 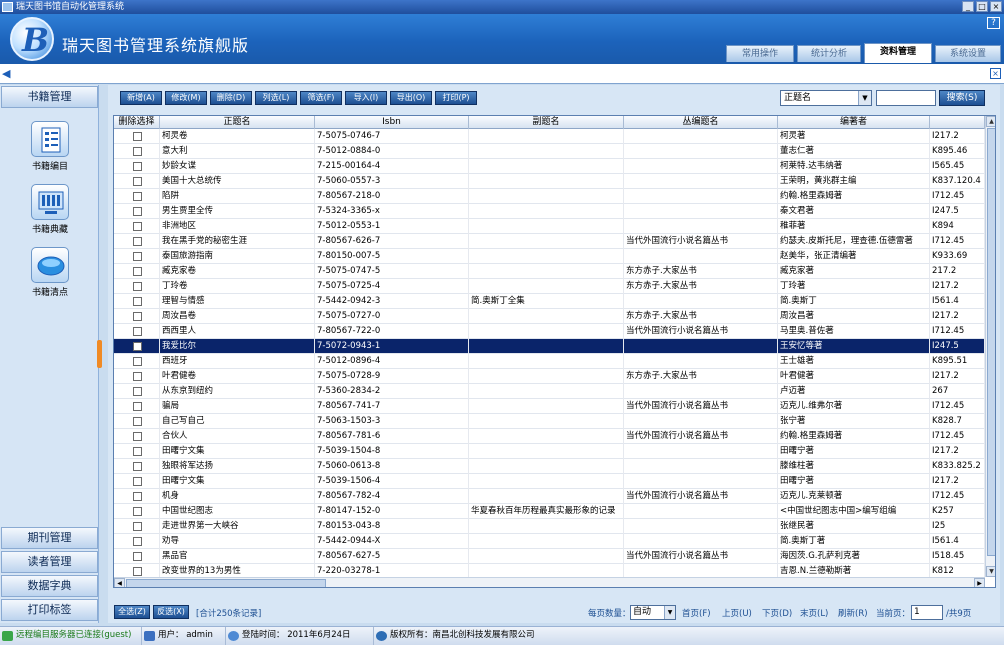 What do you see at coordinates (696, 613) in the screenshot?
I see `first-page-link: 首页(F)` at bounding box center [696, 613].